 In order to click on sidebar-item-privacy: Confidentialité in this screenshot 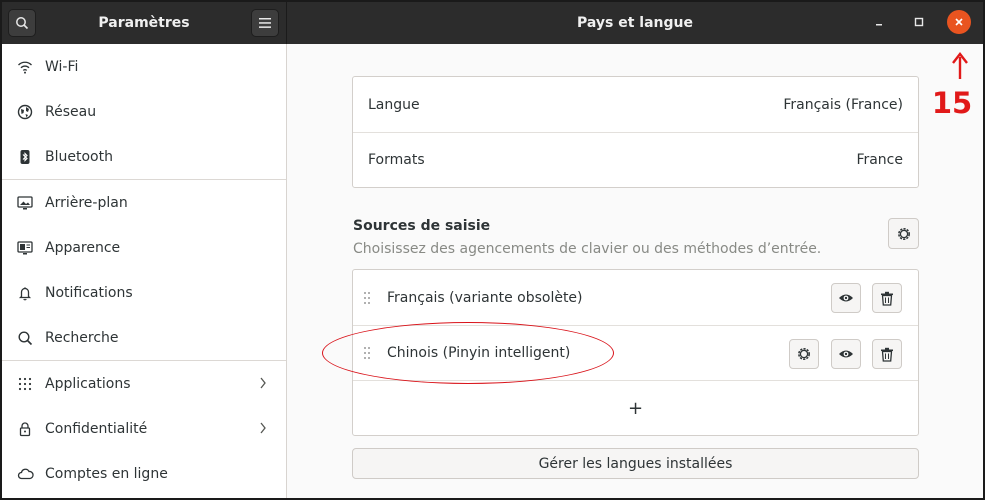, I will do `click(144, 428)`.